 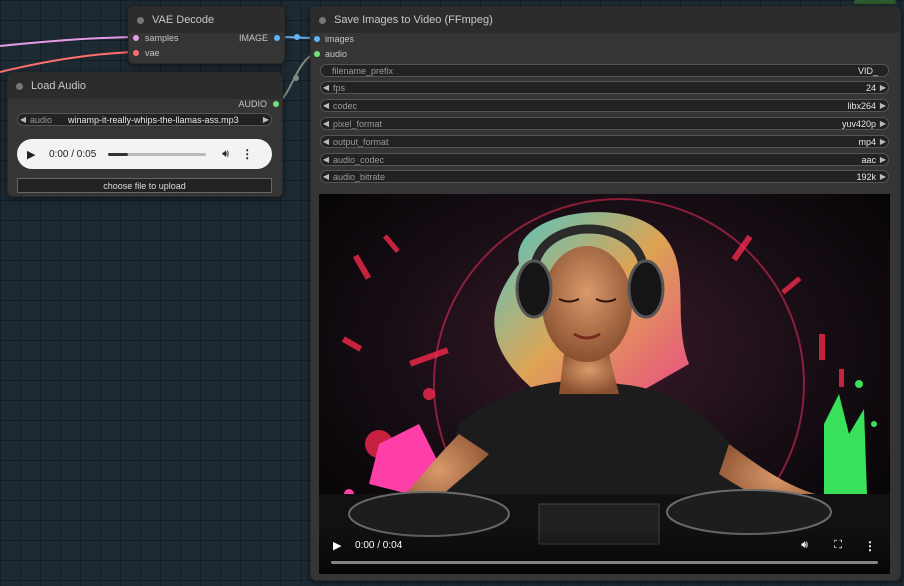 I want to click on audio-bitrate-value: 192k, so click(x=866, y=176).